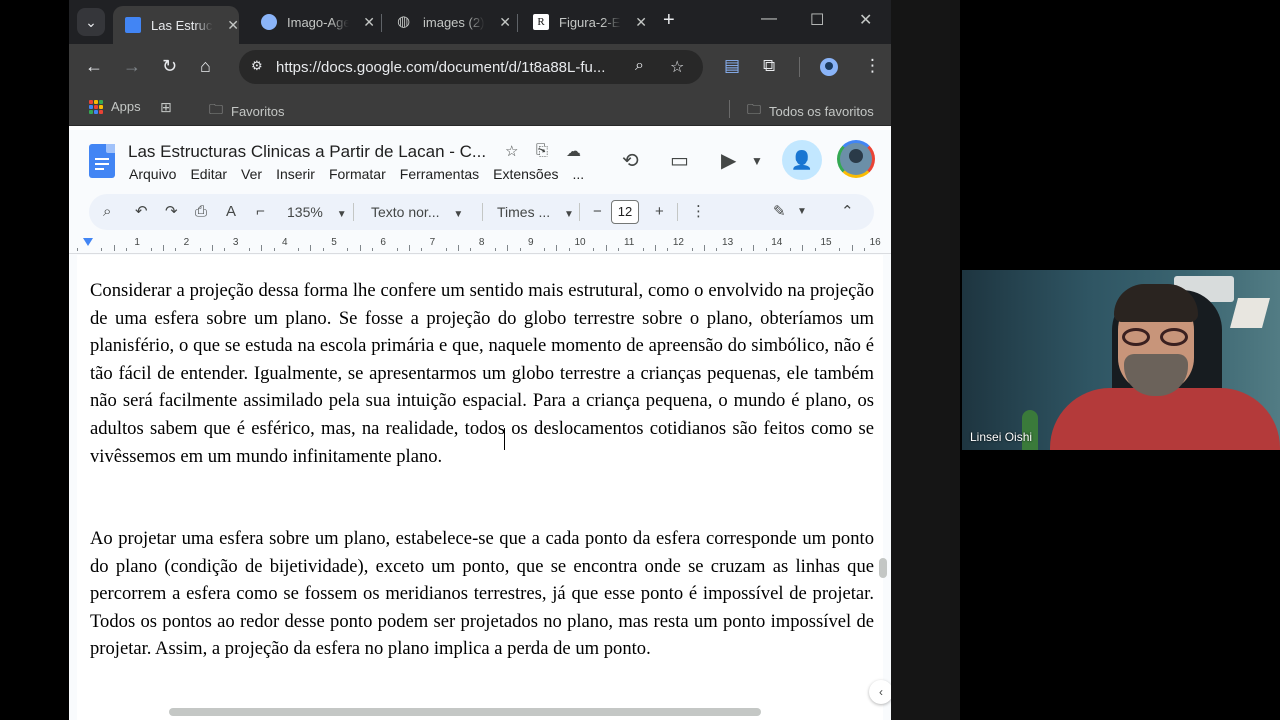 Image resolution: width=1280 pixels, height=720 pixels. What do you see at coordinates (88, 242) in the screenshot?
I see `indent-marker` at bounding box center [88, 242].